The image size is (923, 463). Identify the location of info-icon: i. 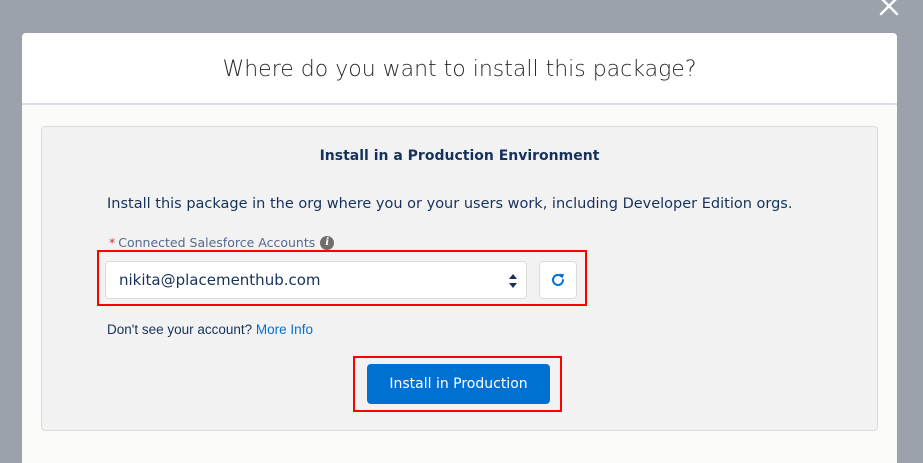
(327, 242).